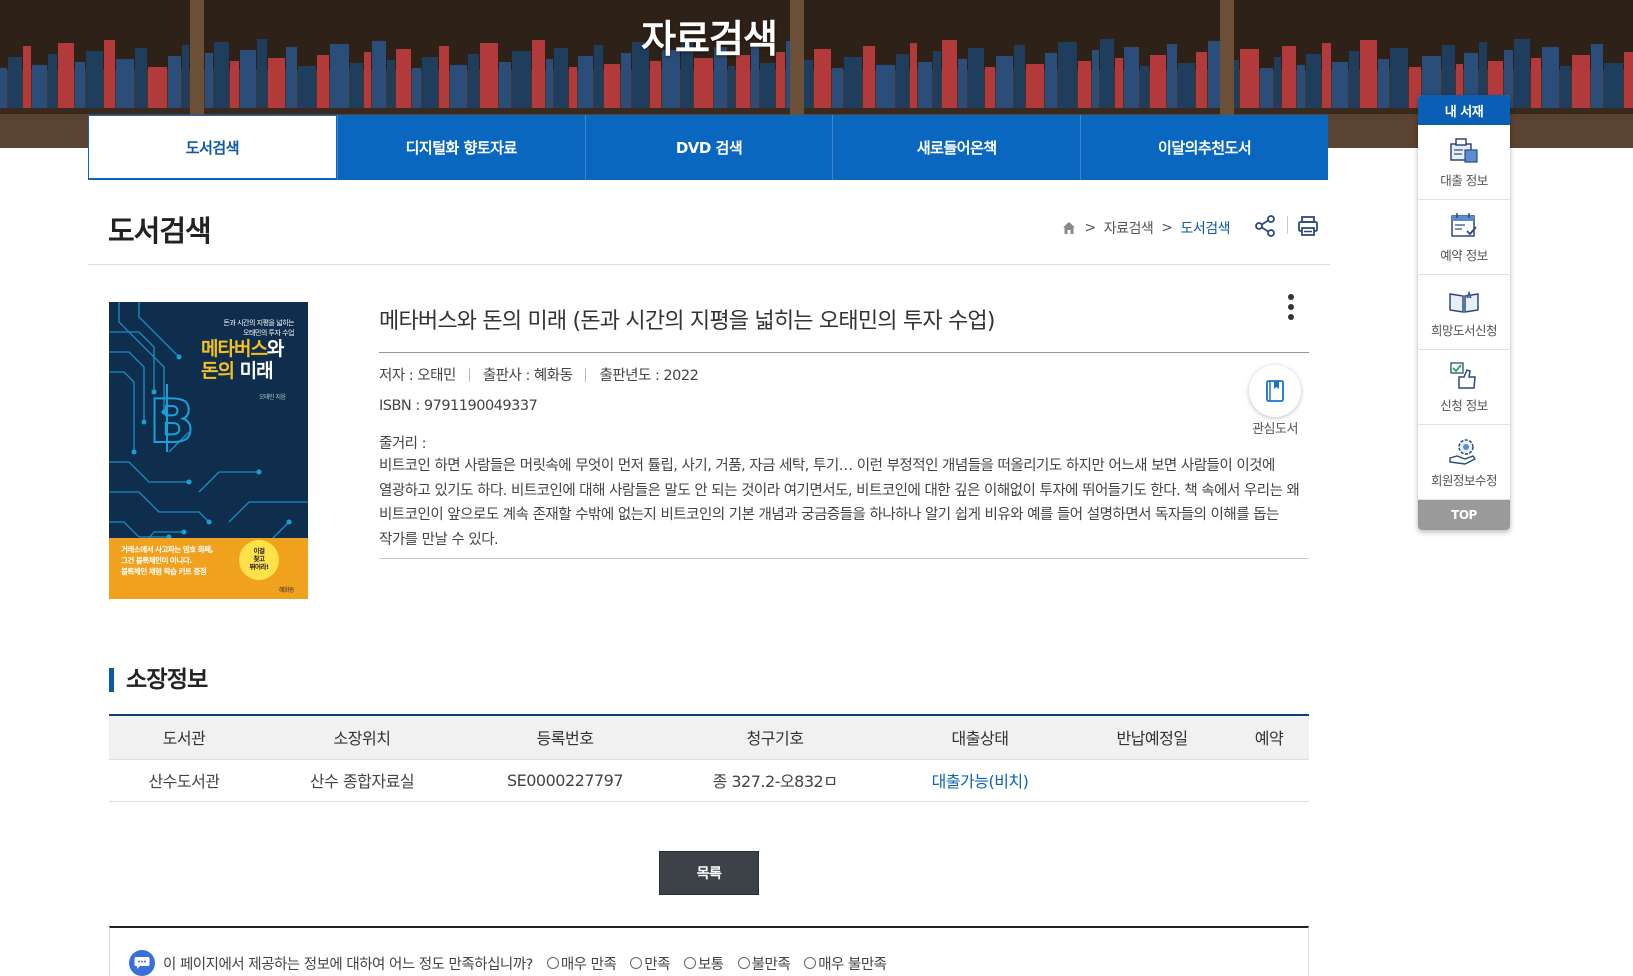 The image size is (1633, 976). I want to click on scroll-top-button: TOP, so click(1464, 515).